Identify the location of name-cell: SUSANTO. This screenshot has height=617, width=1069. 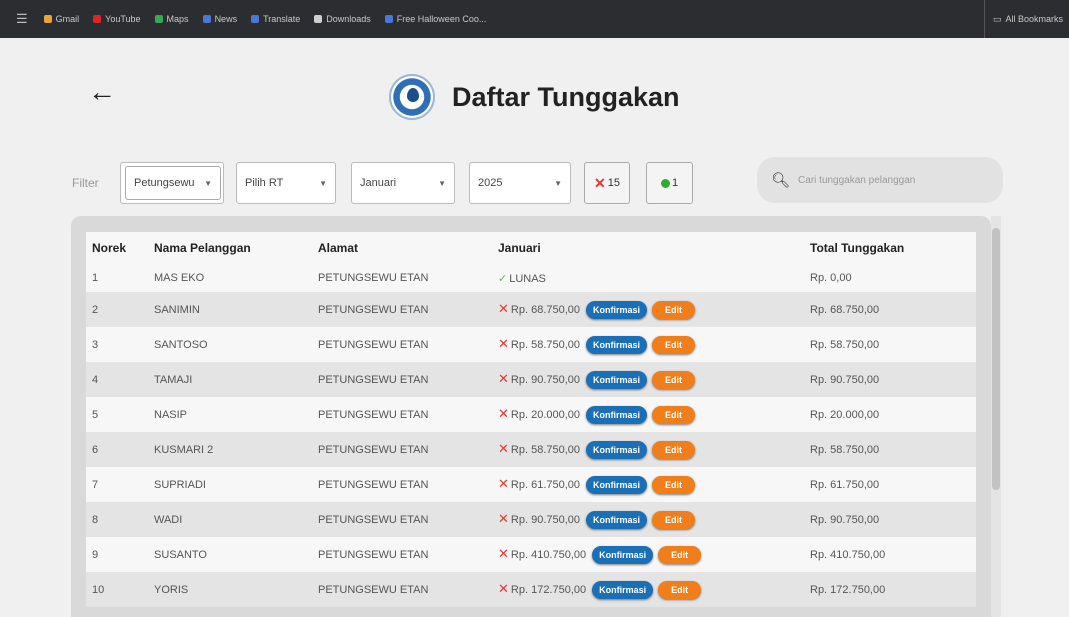
(180, 554).